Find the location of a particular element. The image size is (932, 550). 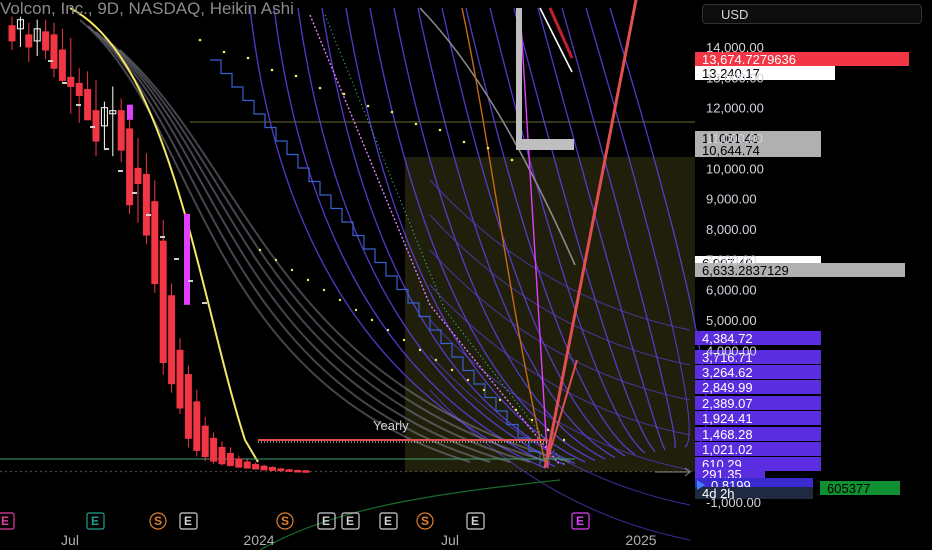

x-axis-tick-label: 2025 is located at coordinates (640, 540).